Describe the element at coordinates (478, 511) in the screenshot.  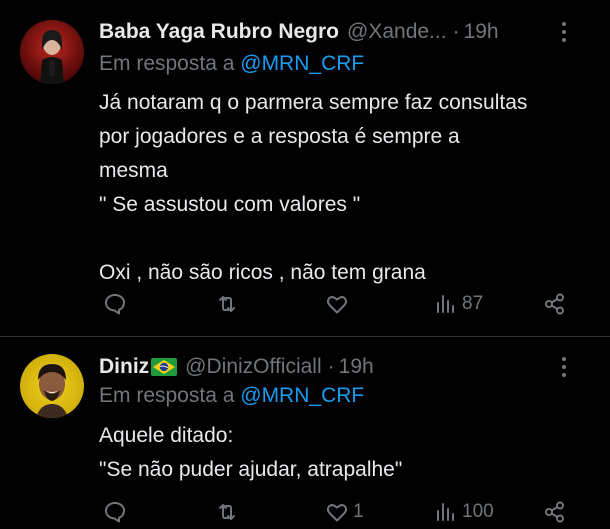
I see `views-count: 100` at that location.